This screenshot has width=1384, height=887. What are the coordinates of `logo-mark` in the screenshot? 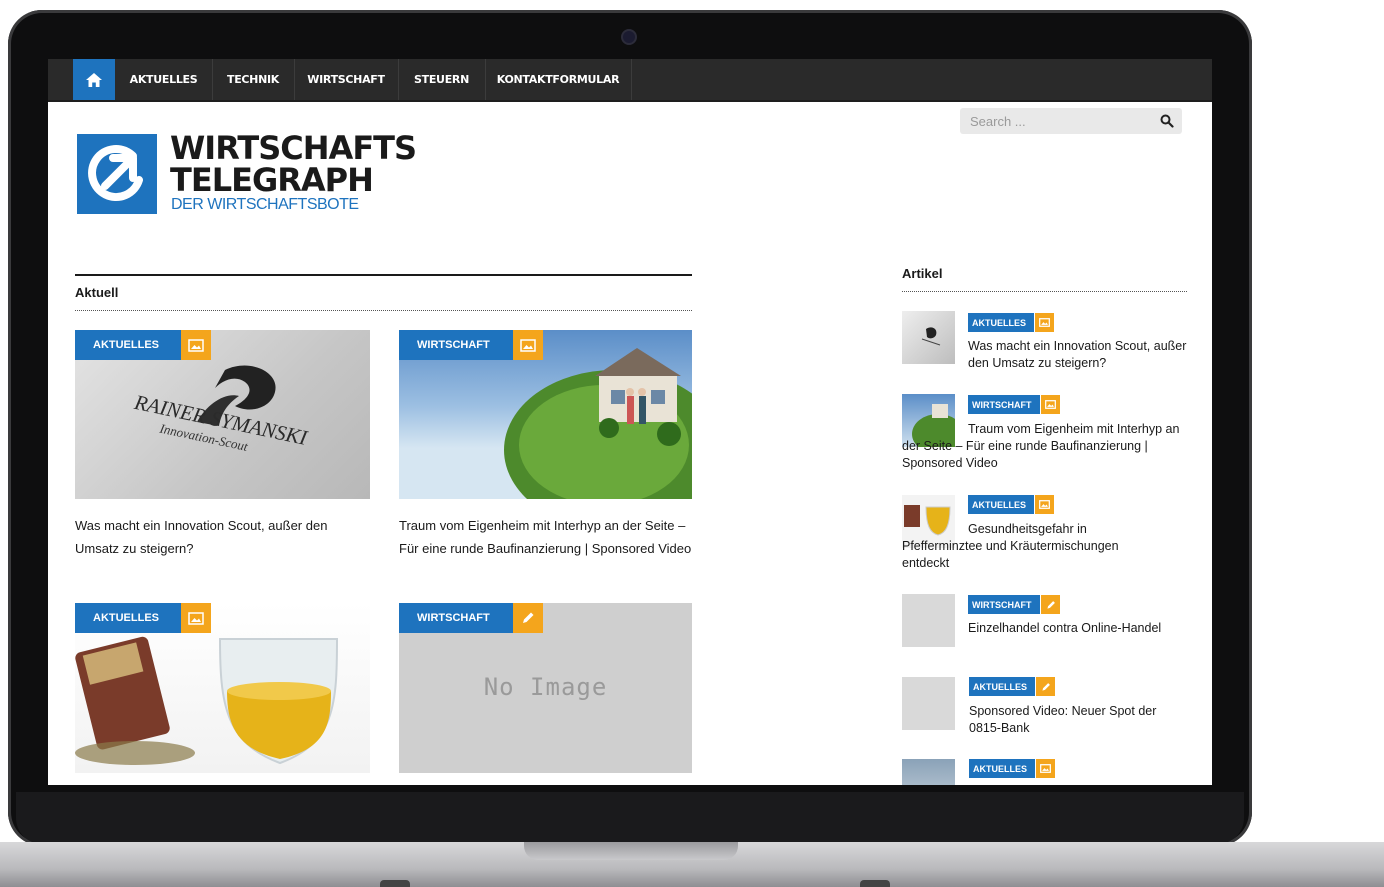 It's located at (117, 174).